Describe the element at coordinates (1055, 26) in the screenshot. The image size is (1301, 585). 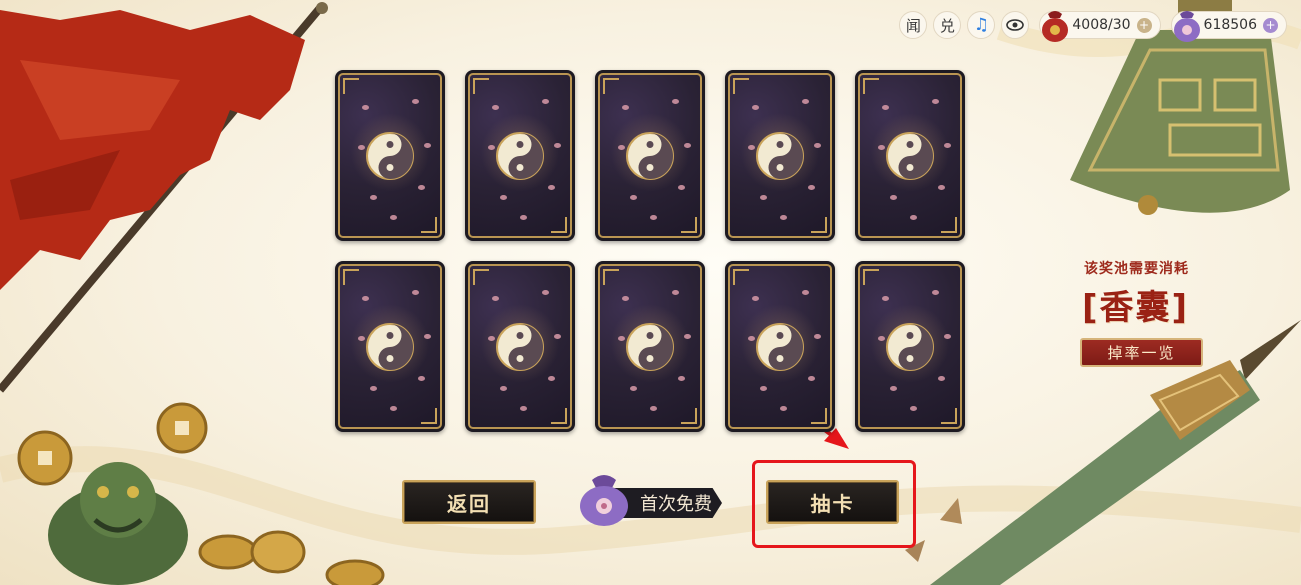
I see `red-pouch-icon` at that location.